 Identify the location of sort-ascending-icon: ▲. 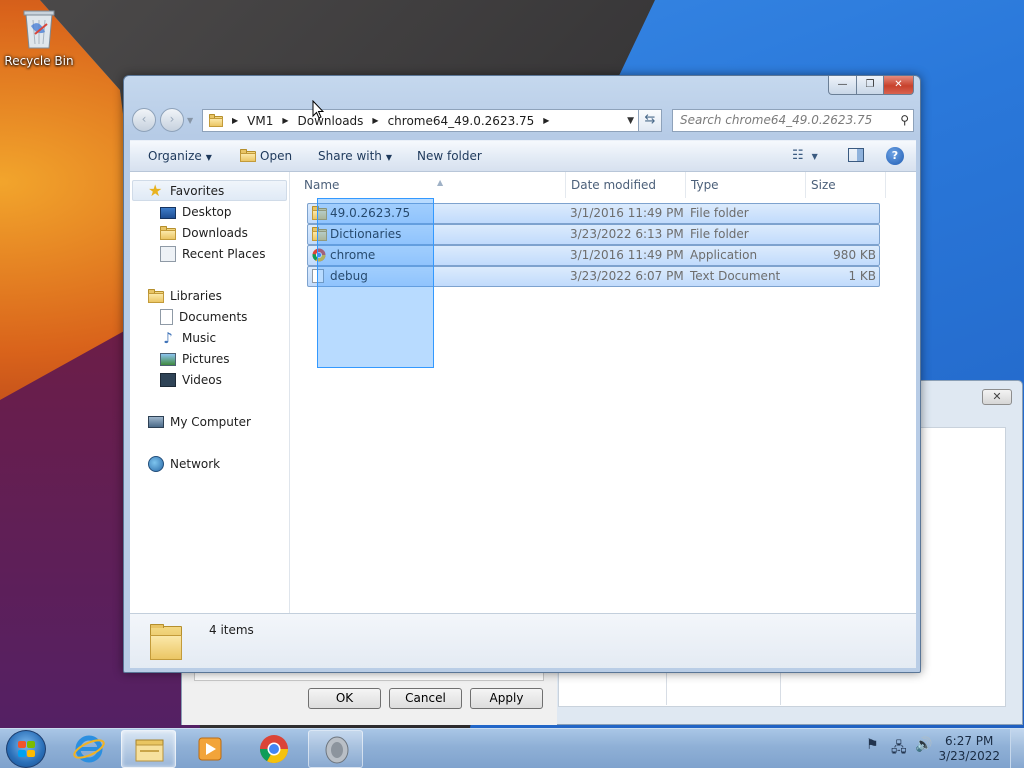
(440, 182).